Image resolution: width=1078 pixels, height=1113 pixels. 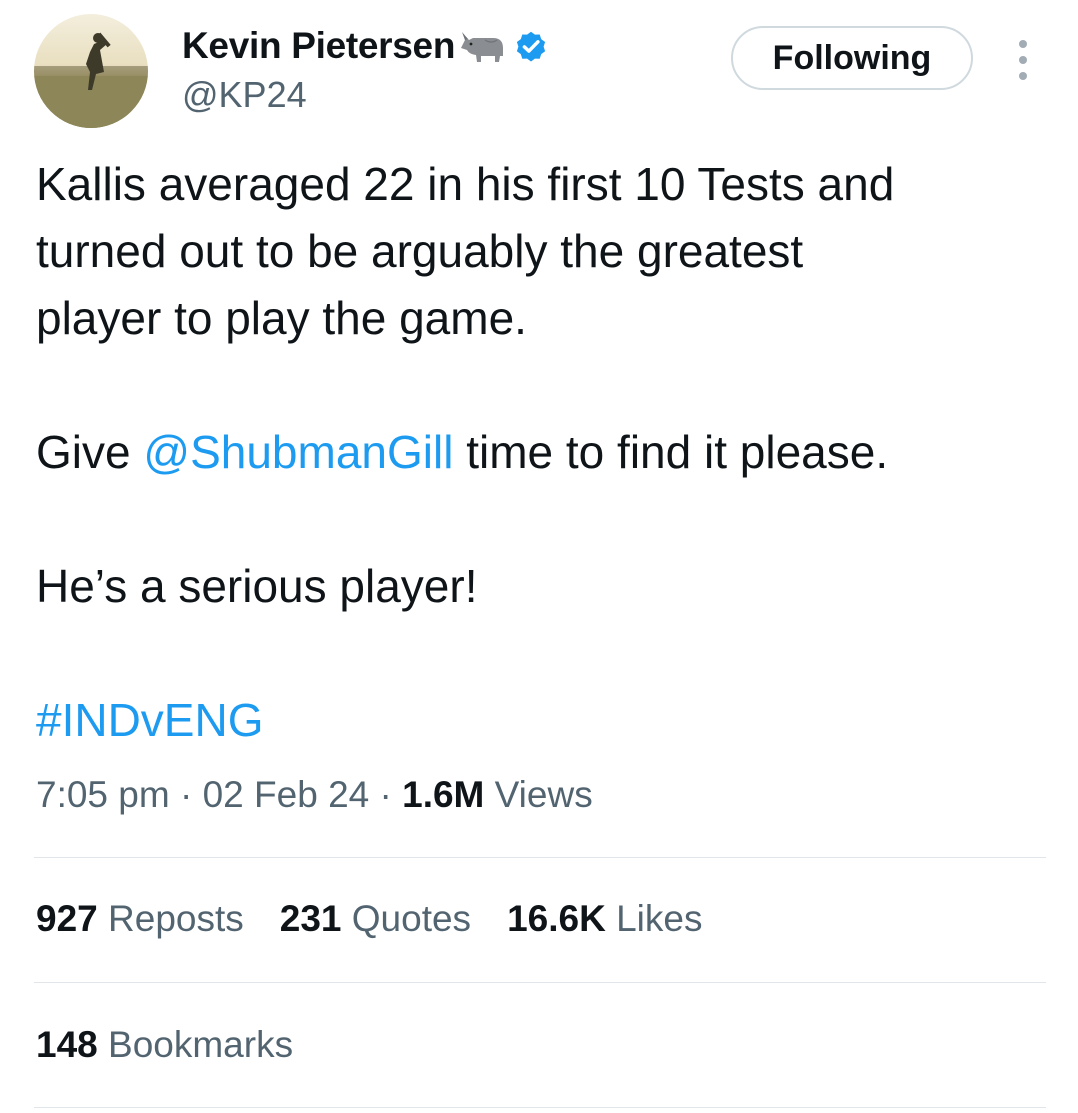 What do you see at coordinates (286, 794) in the screenshot?
I see `tweet-date: 02 Feb 24` at bounding box center [286, 794].